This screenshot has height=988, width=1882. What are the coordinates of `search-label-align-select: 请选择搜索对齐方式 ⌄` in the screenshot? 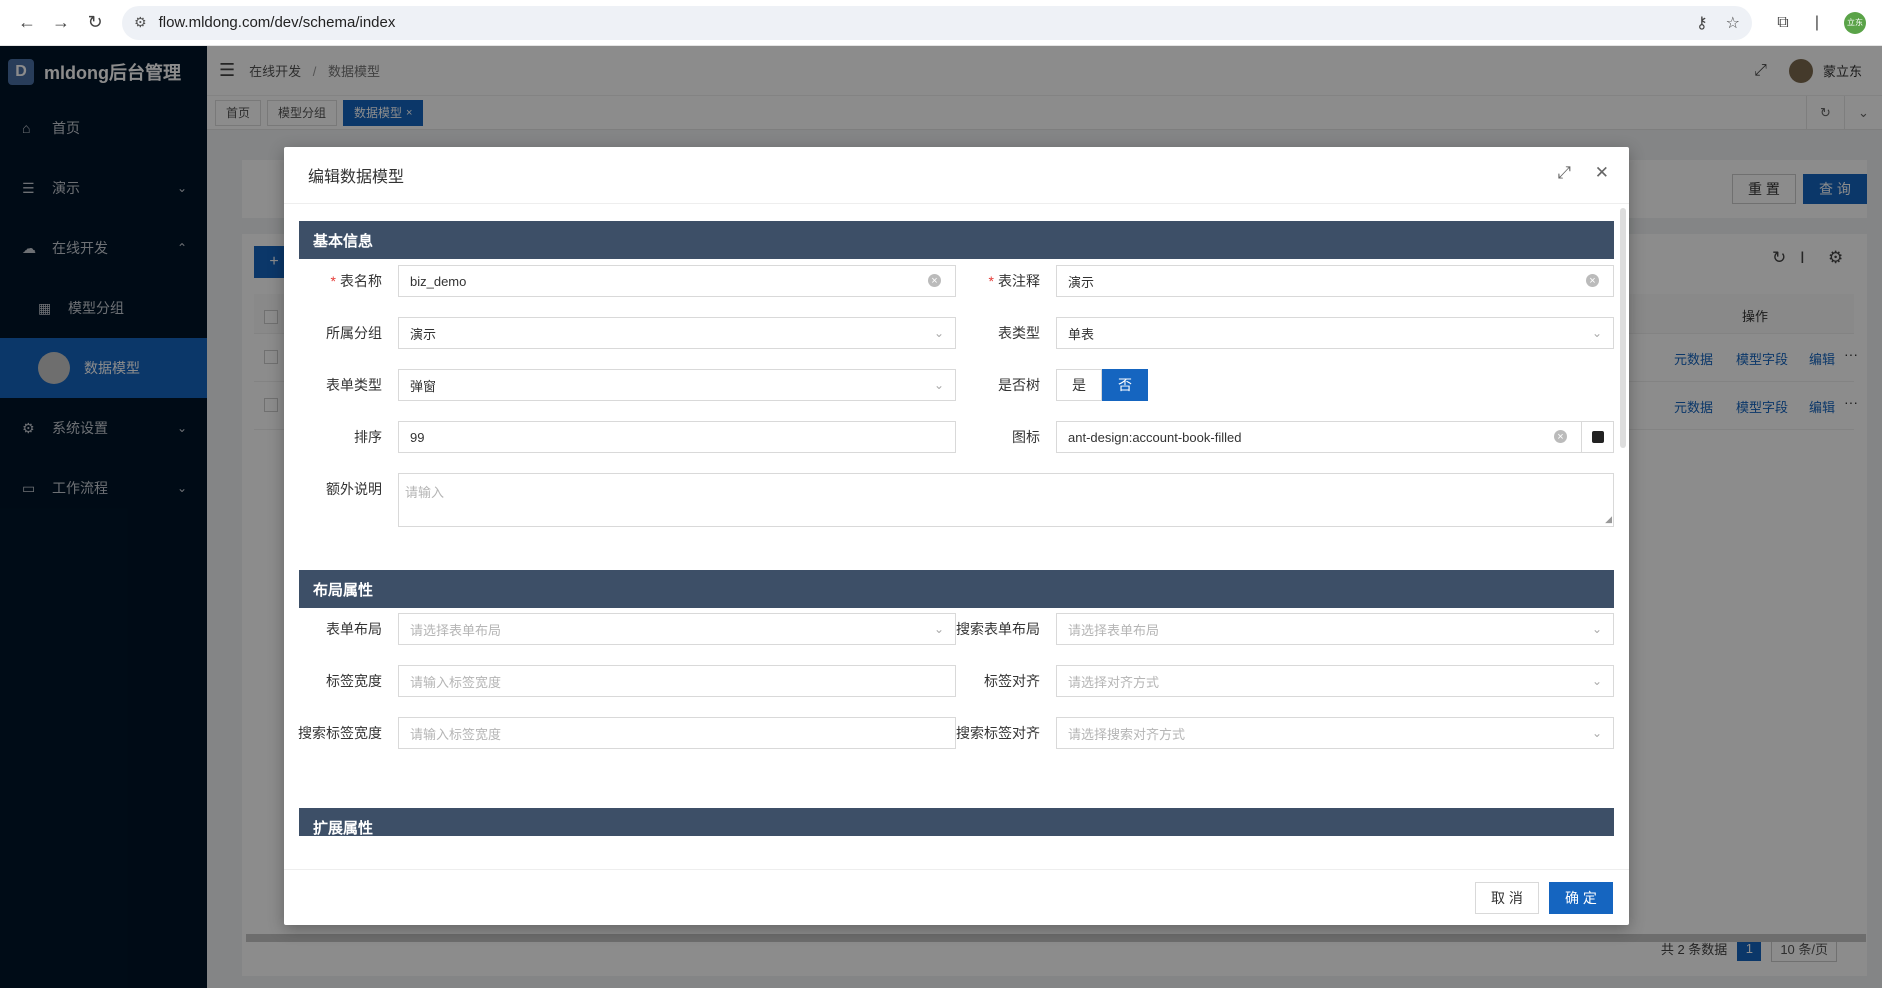 It's located at (1335, 733).